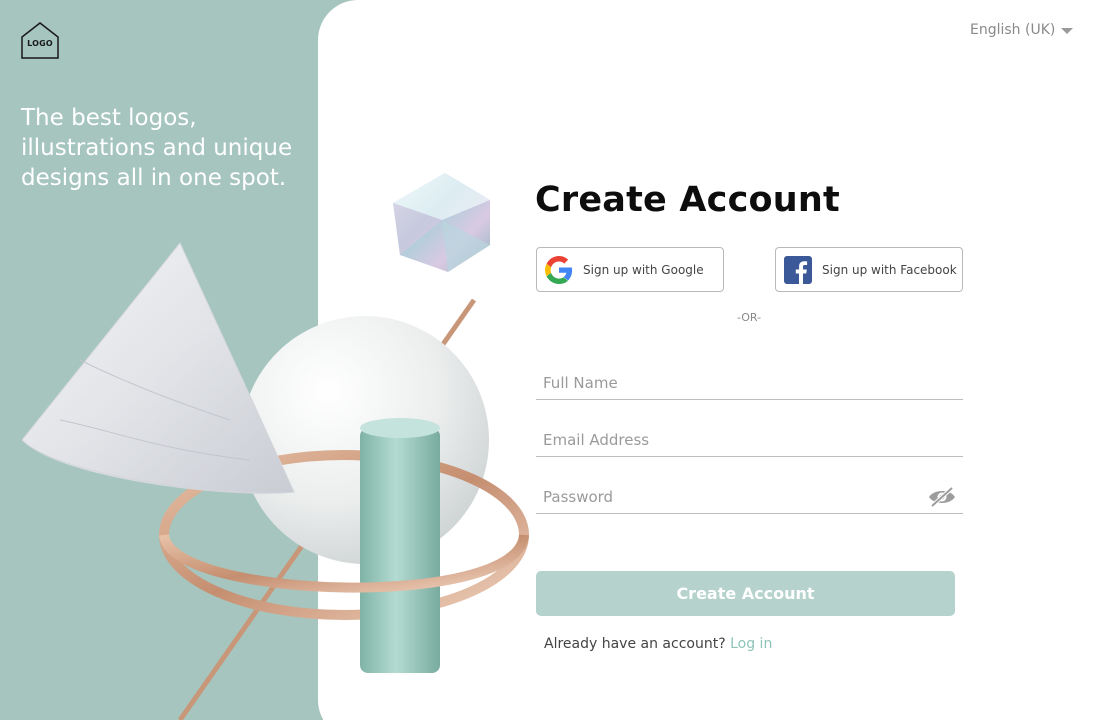 The image size is (1100, 720). Describe the element at coordinates (728, 383) in the screenshot. I see `full-name-input` at that location.